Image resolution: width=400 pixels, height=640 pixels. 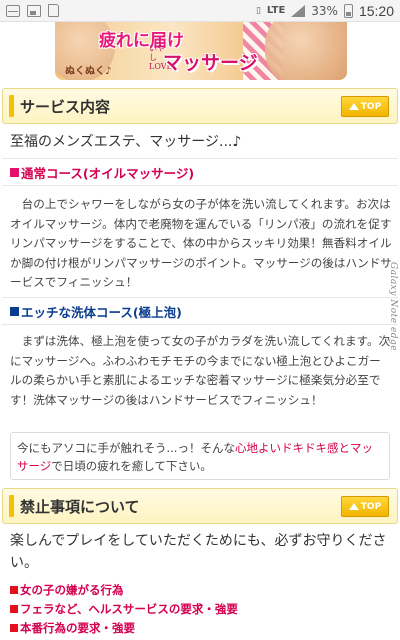 I want to click on image-icon, so click(x=34, y=10).